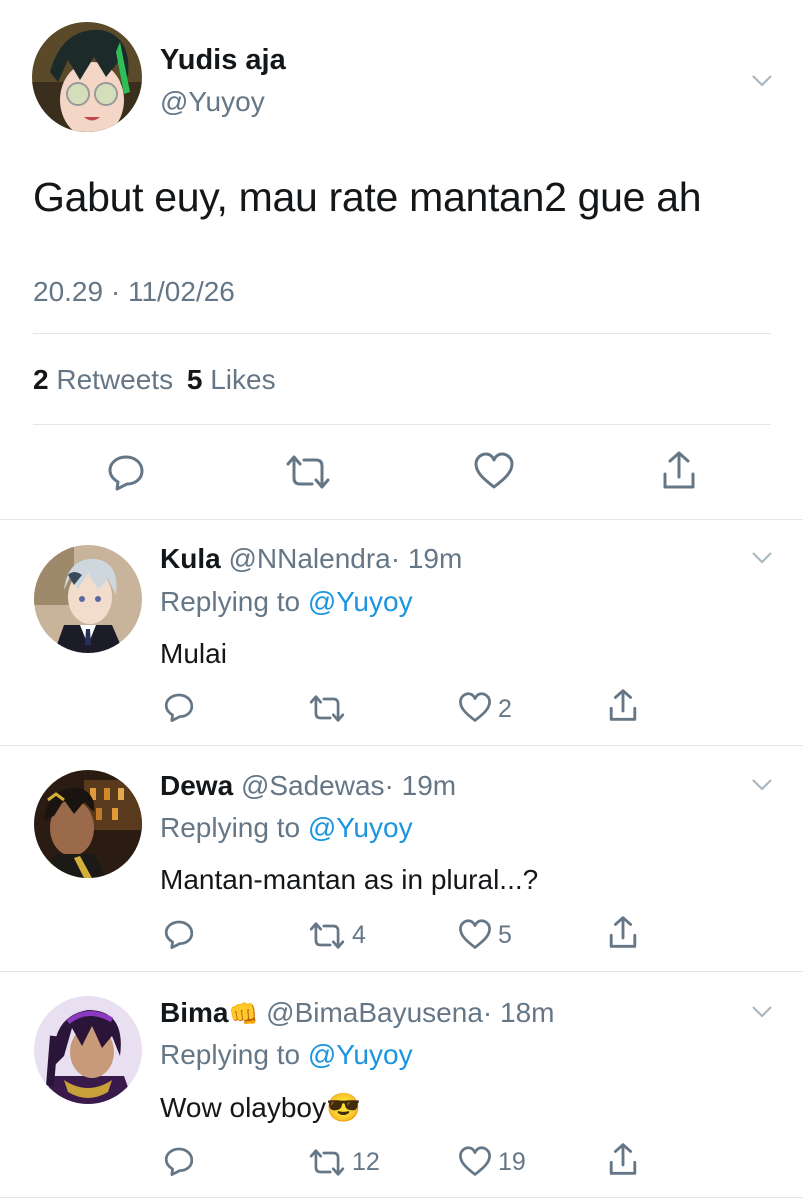  What do you see at coordinates (114, 379) in the screenshot?
I see `retweets-label: Retweets` at bounding box center [114, 379].